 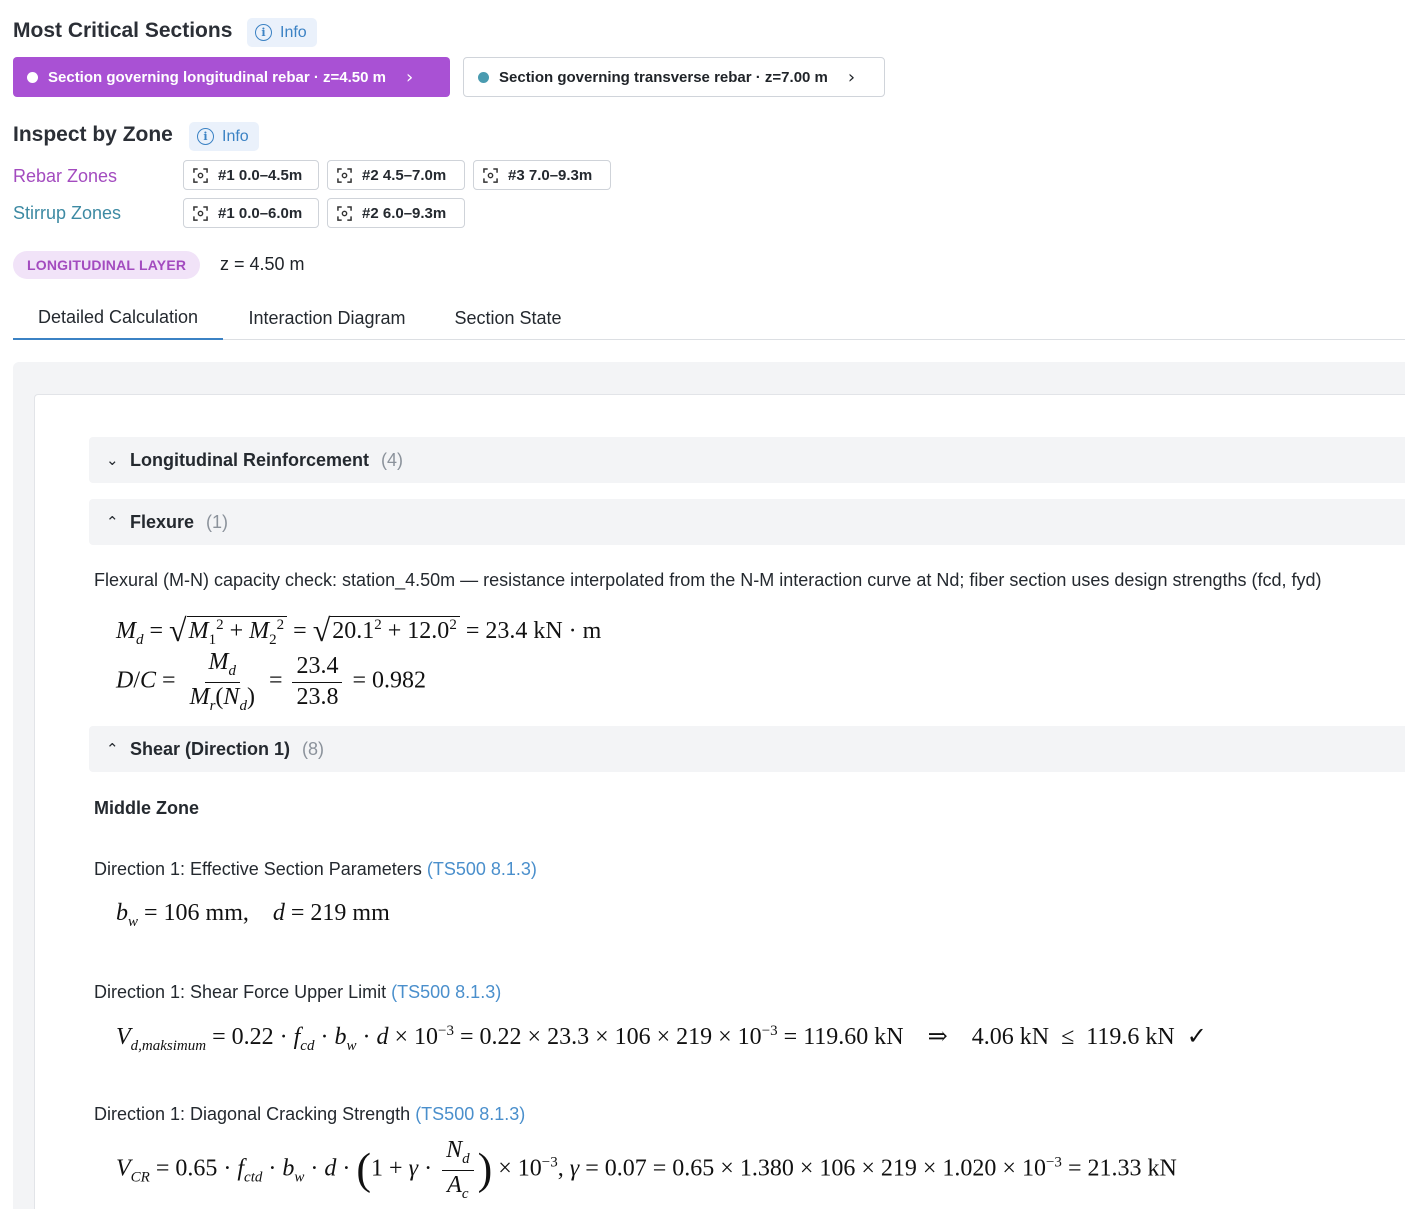 I want to click on rebar-zone-chip-3: #3 7.0–9.3m, so click(x=542, y=175).